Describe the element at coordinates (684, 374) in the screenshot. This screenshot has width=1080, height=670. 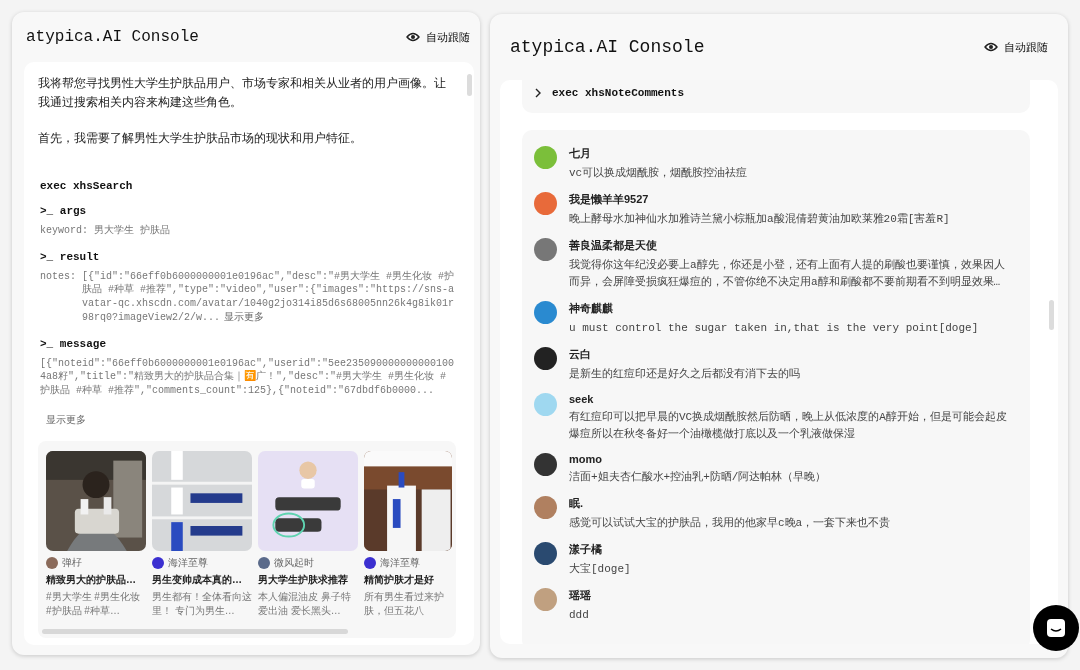
I see `comment-text: 是新生的红痘印还是好久之后都没有消下去的吗` at that location.